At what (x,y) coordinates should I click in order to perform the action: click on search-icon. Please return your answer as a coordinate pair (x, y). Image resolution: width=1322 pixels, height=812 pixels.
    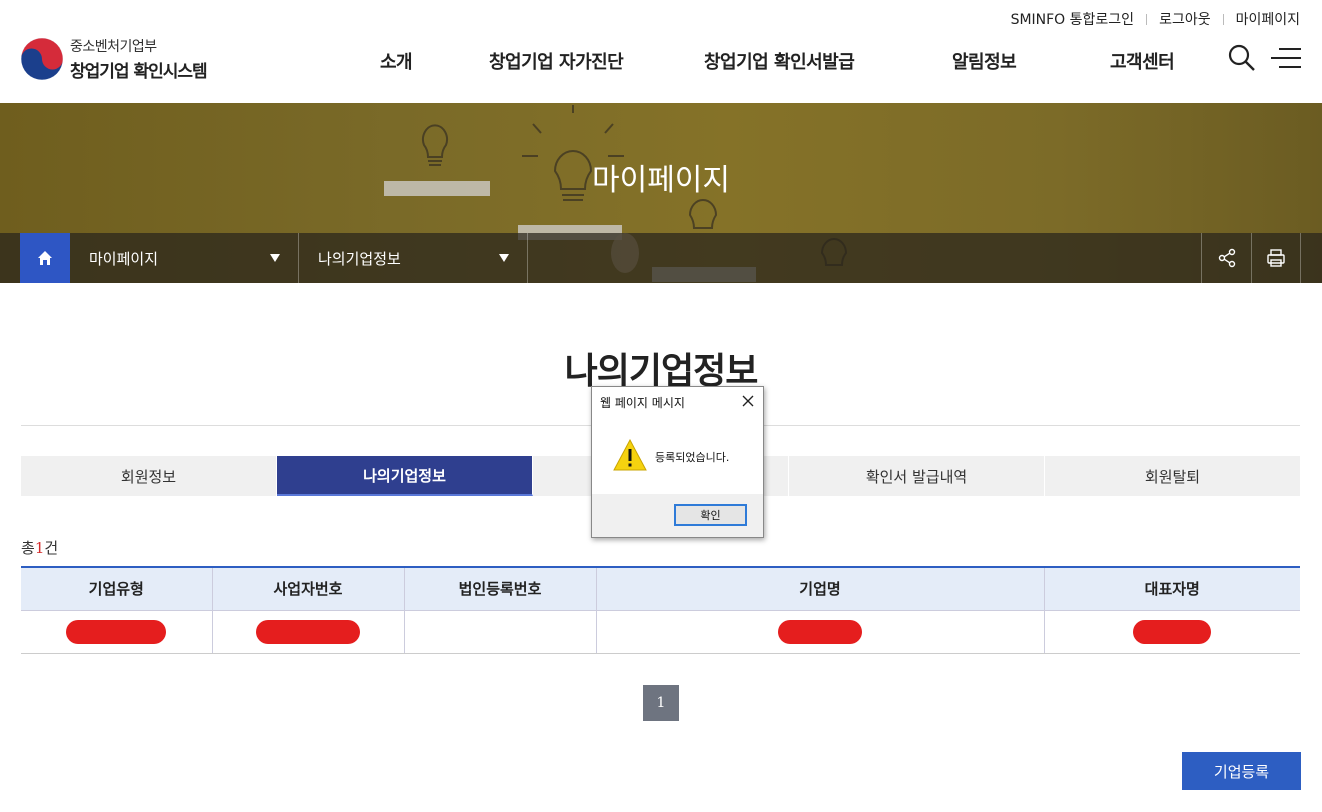
    Looking at the image, I should click on (1242, 58).